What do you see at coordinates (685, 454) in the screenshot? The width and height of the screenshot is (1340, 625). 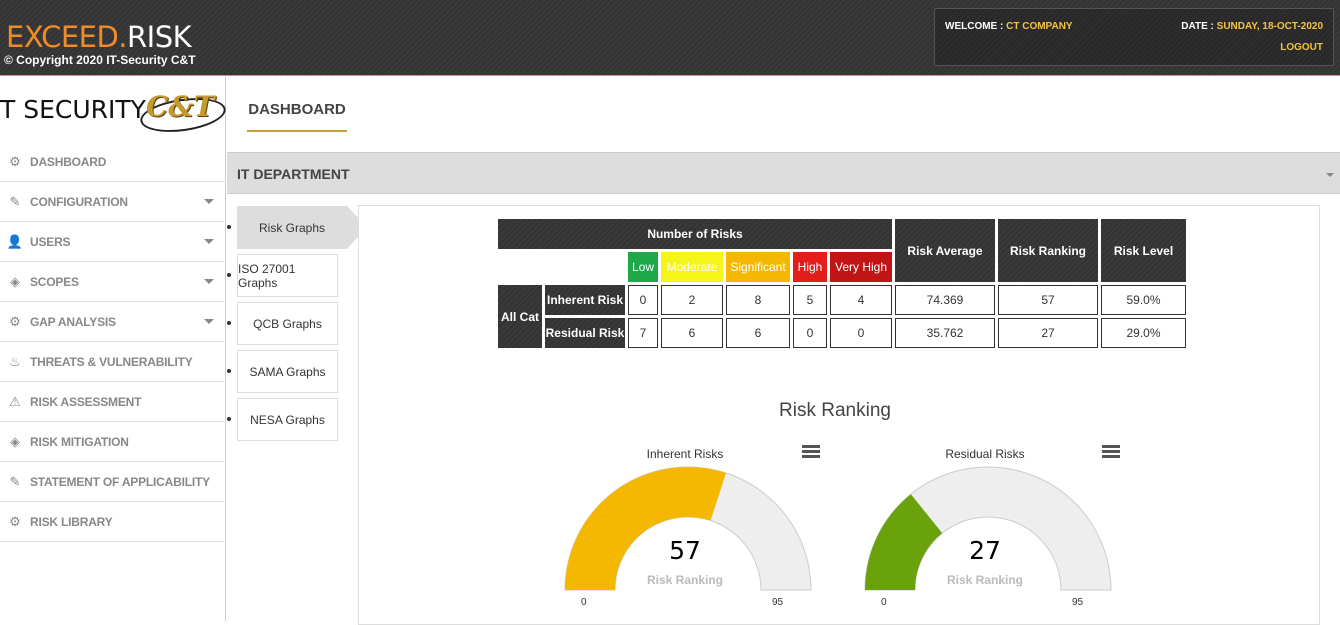 I see `gauge-title: Inherent Risks` at bounding box center [685, 454].